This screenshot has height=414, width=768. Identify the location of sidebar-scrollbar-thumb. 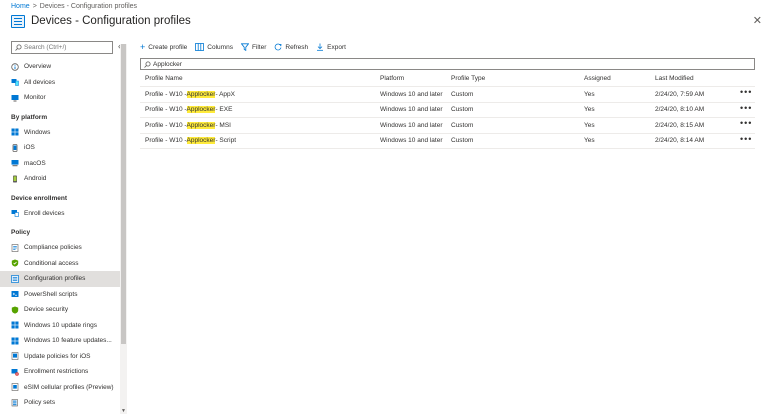
(123, 194).